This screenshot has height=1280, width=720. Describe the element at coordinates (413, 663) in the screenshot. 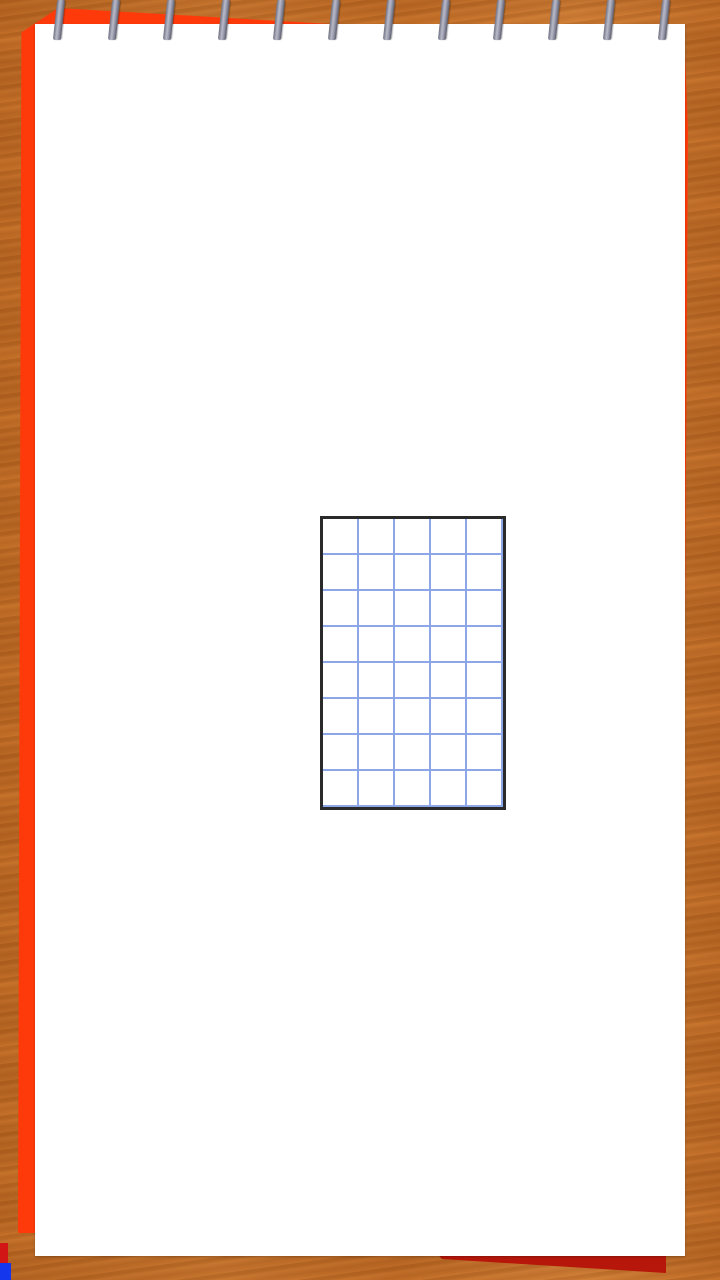

I see `game-board-grid` at that location.